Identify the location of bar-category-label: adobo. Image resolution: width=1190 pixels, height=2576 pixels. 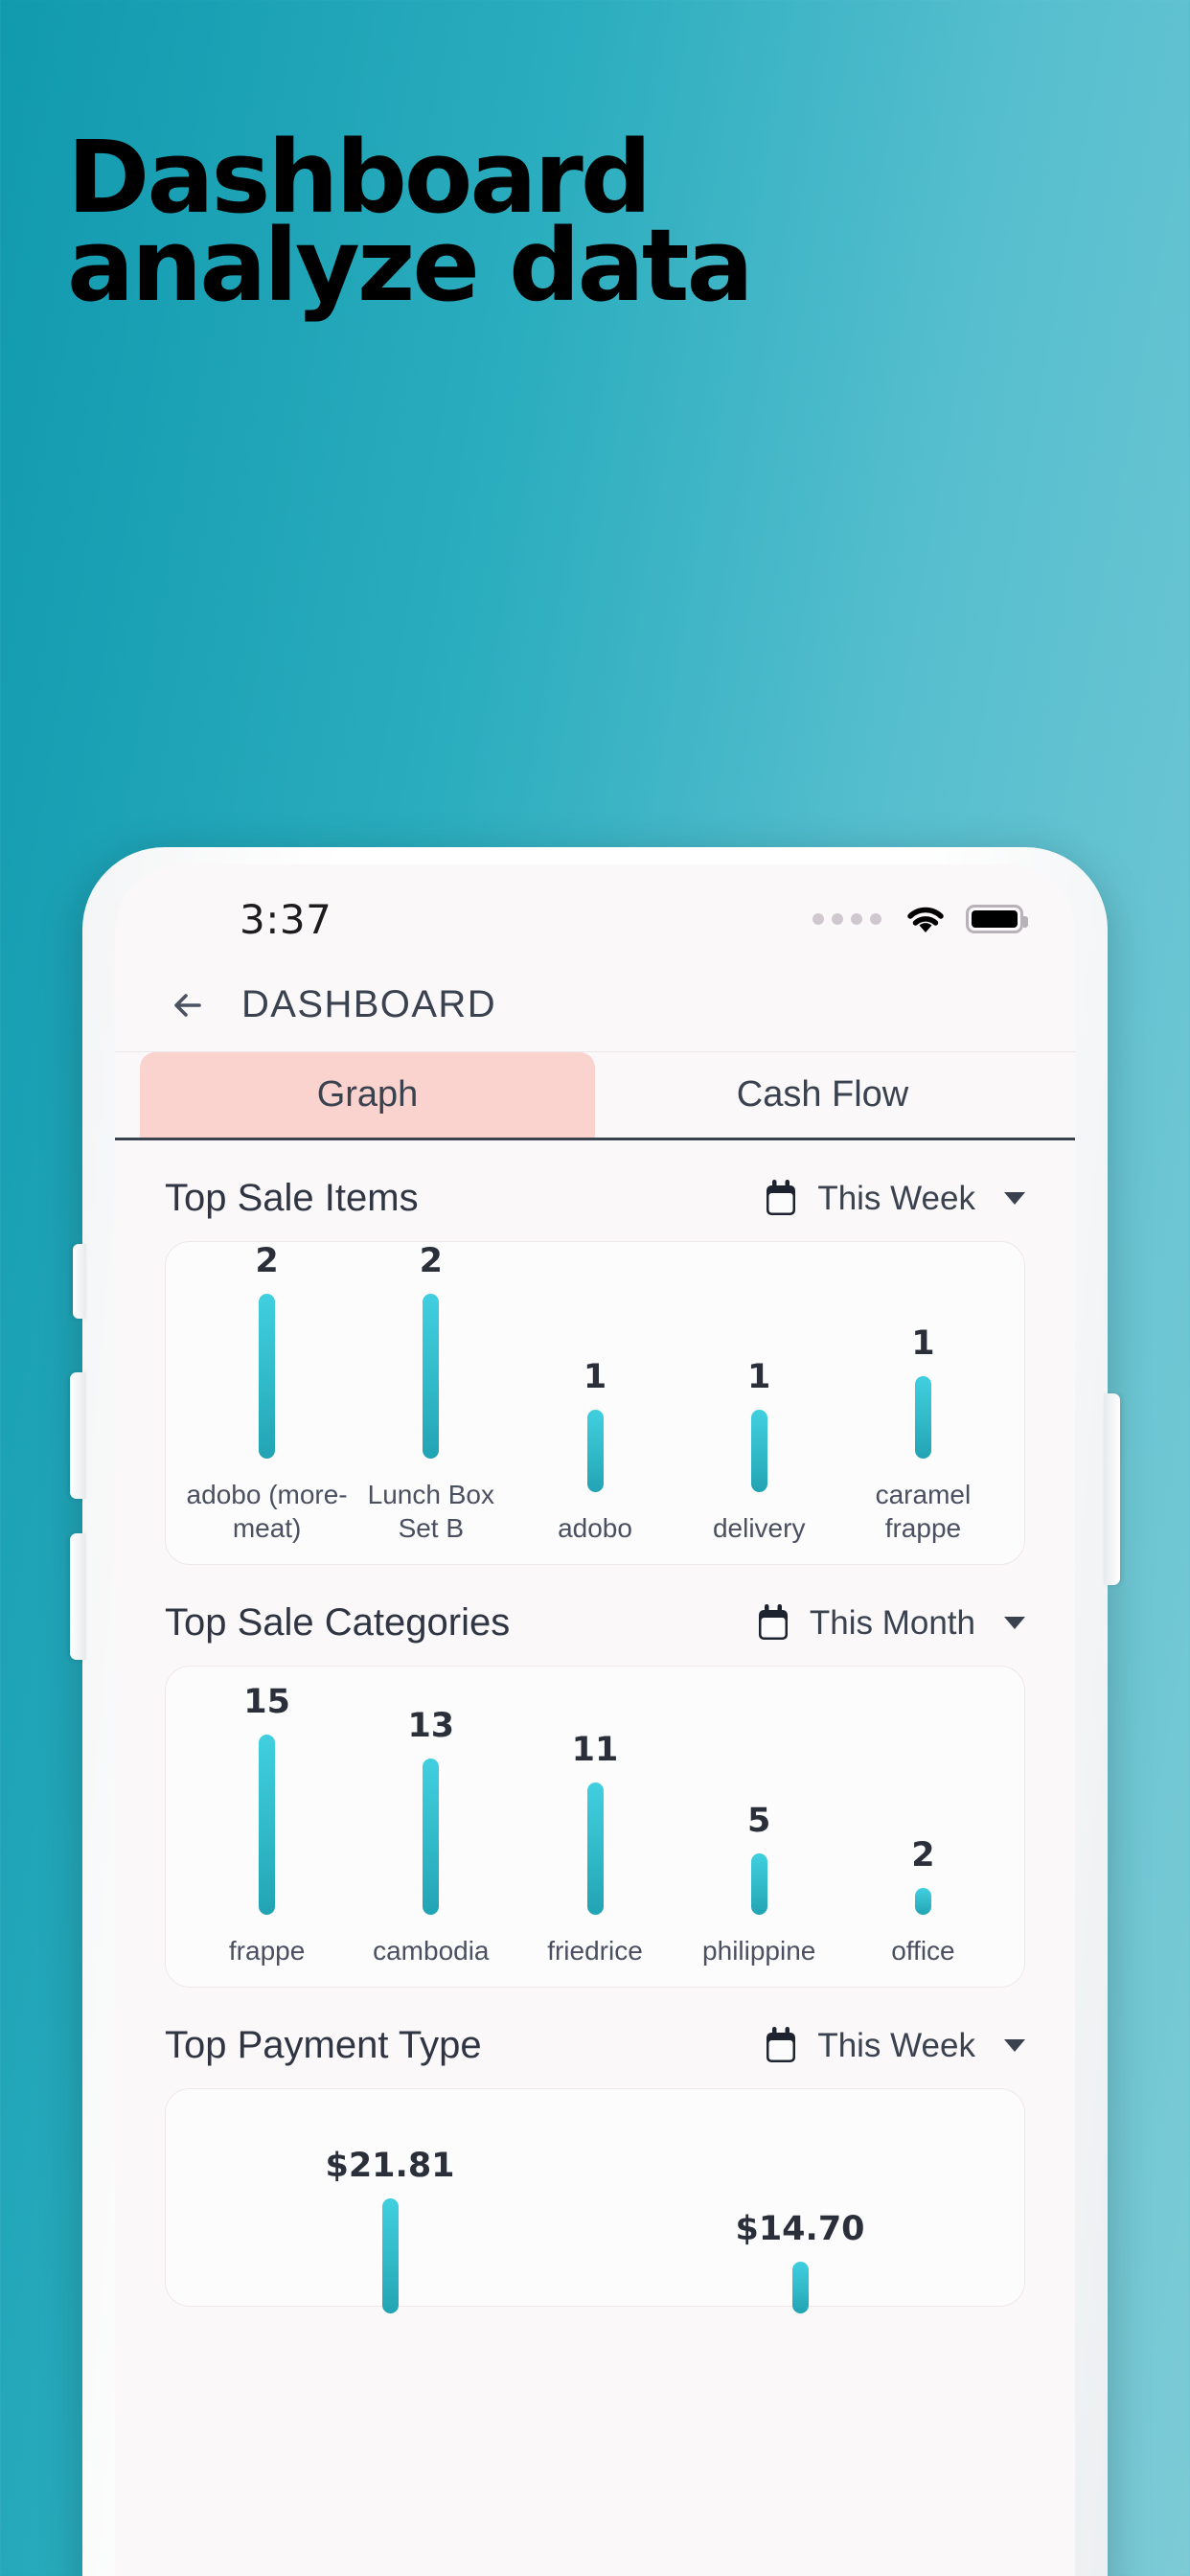
(595, 1528).